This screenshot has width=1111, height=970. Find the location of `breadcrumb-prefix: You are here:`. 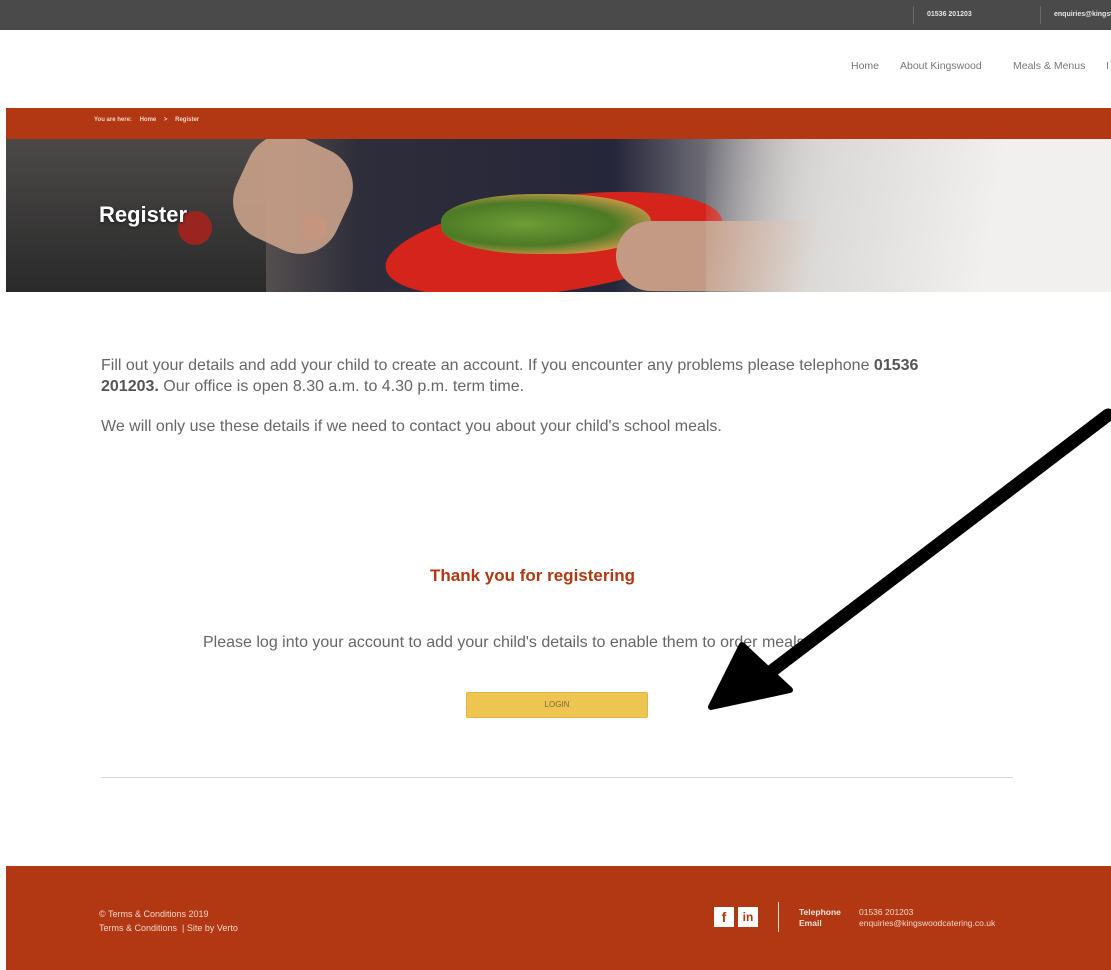

breadcrumb-prefix: You are here: is located at coordinates (113, 120).